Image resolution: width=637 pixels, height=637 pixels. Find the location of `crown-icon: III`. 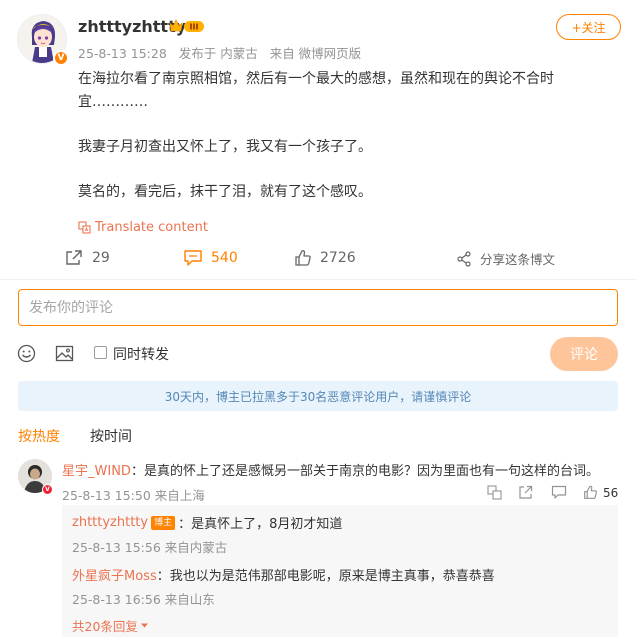

crown-icon: III is located at coordinates (186, 25).